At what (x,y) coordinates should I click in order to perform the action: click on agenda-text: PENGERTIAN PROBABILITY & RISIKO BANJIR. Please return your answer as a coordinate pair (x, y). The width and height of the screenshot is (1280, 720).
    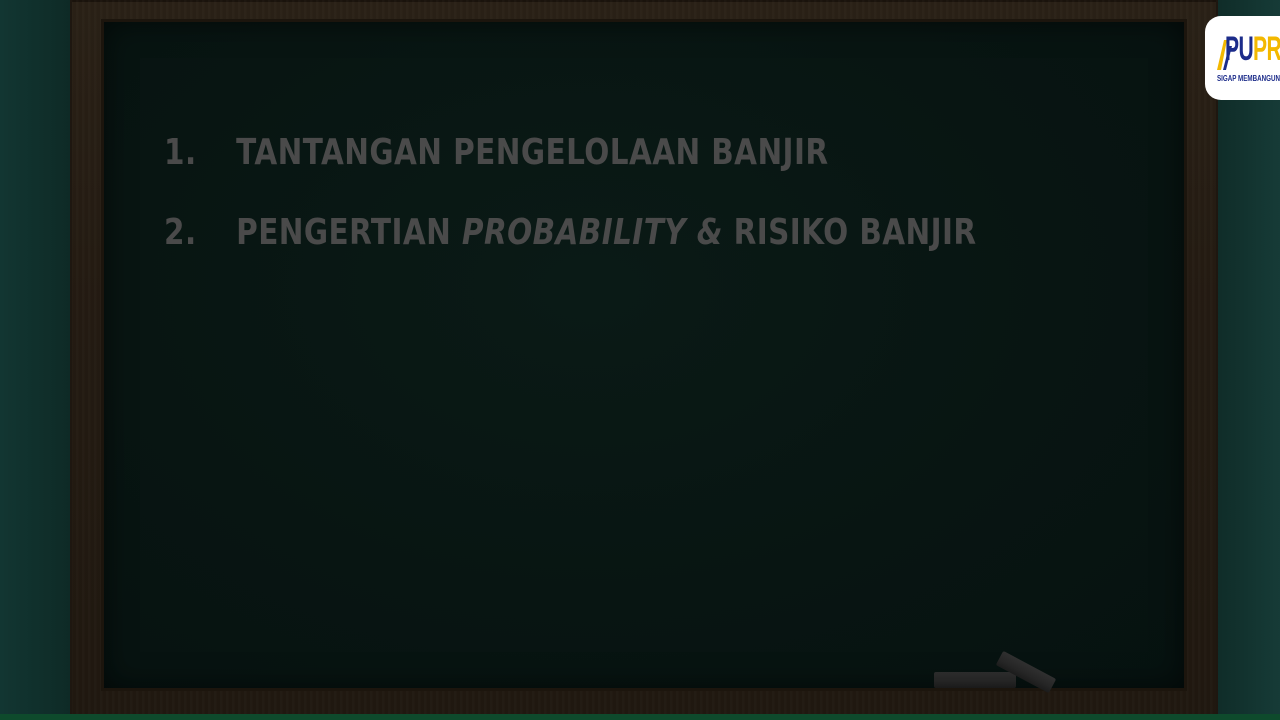
    Looking at the image, I should click on (606, 232).